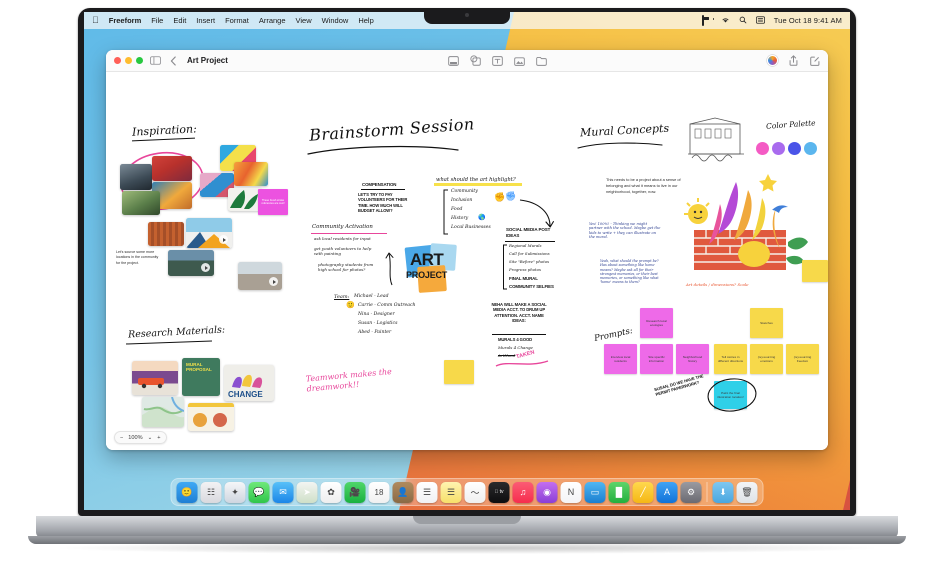 The image size is (934, 570). Describe the element at coordinates (155, 60) in the screenshot. I see `sidebar-icon` at that location.